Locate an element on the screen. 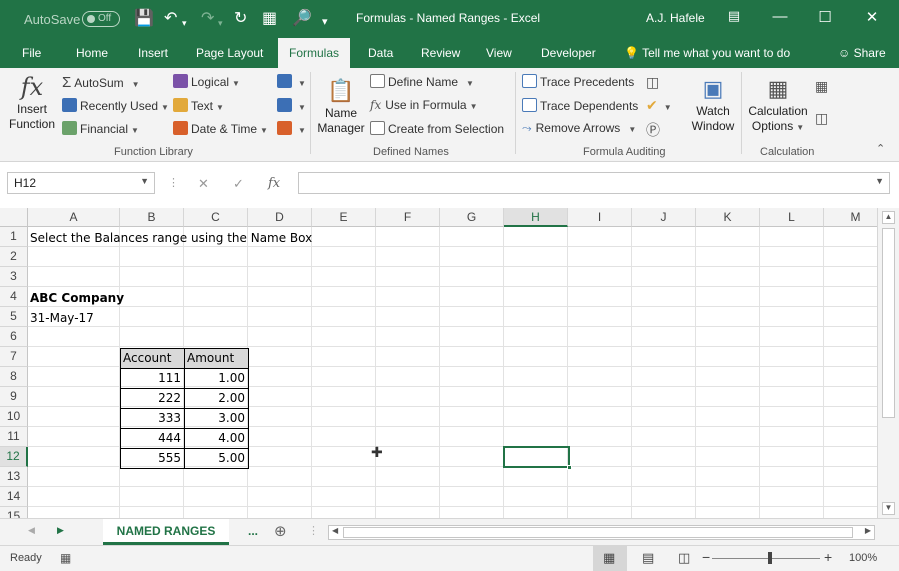 The height and width of the screenshot is (571, 899). row-header-4: 4 is located at coordinates (14, 297).